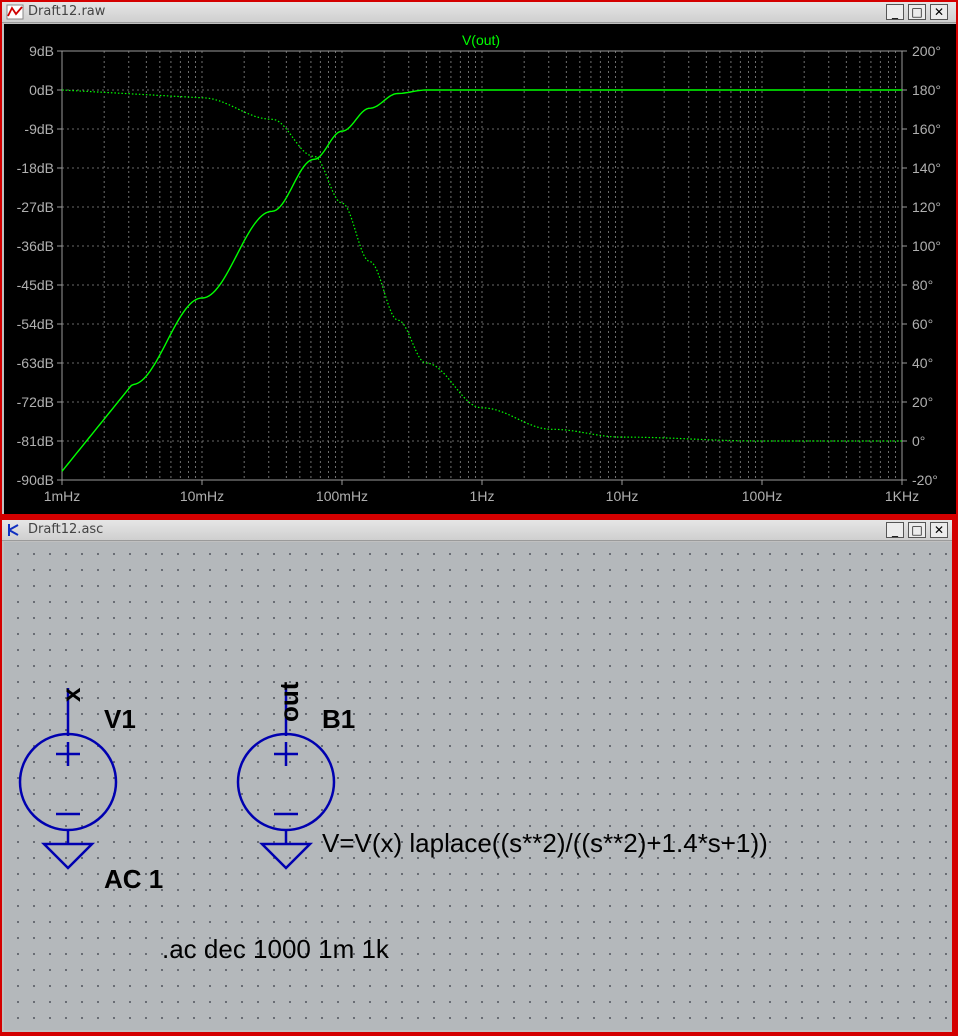  I want to click on v1-value-label: AC 1, so click(133, 879).